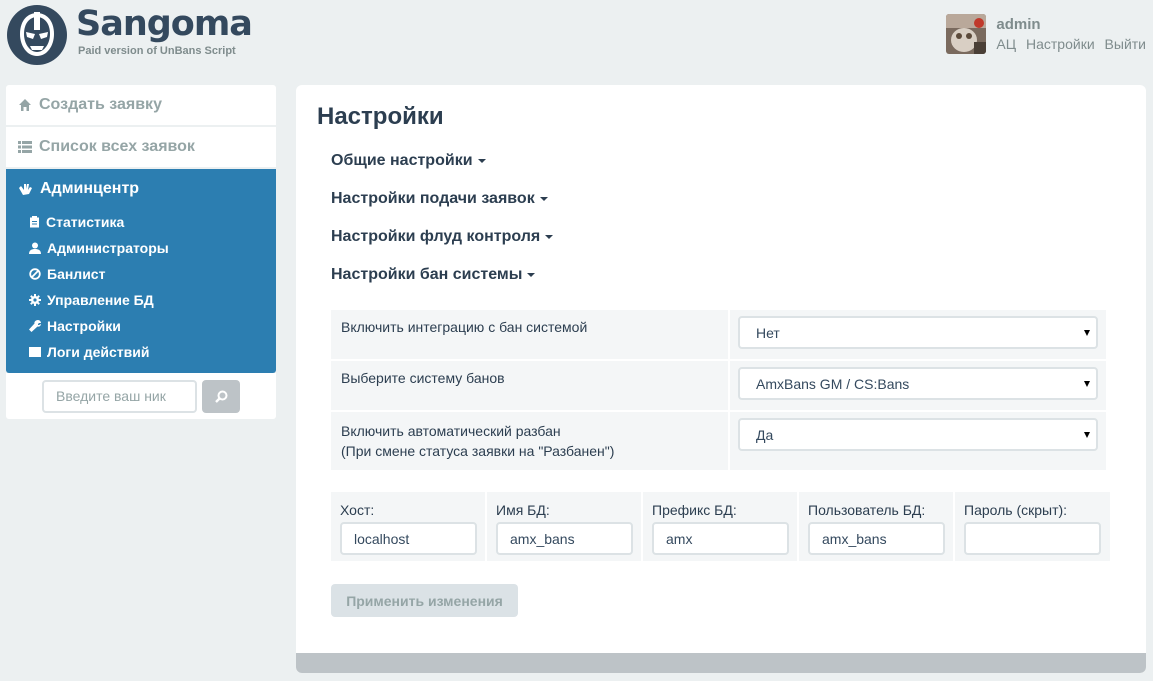 This screenshot has width=1153, height=681. Describe the element at coordinates (1016, 510) in the screenshot. I see `field-label: Пароль (скрыт):` at that location.